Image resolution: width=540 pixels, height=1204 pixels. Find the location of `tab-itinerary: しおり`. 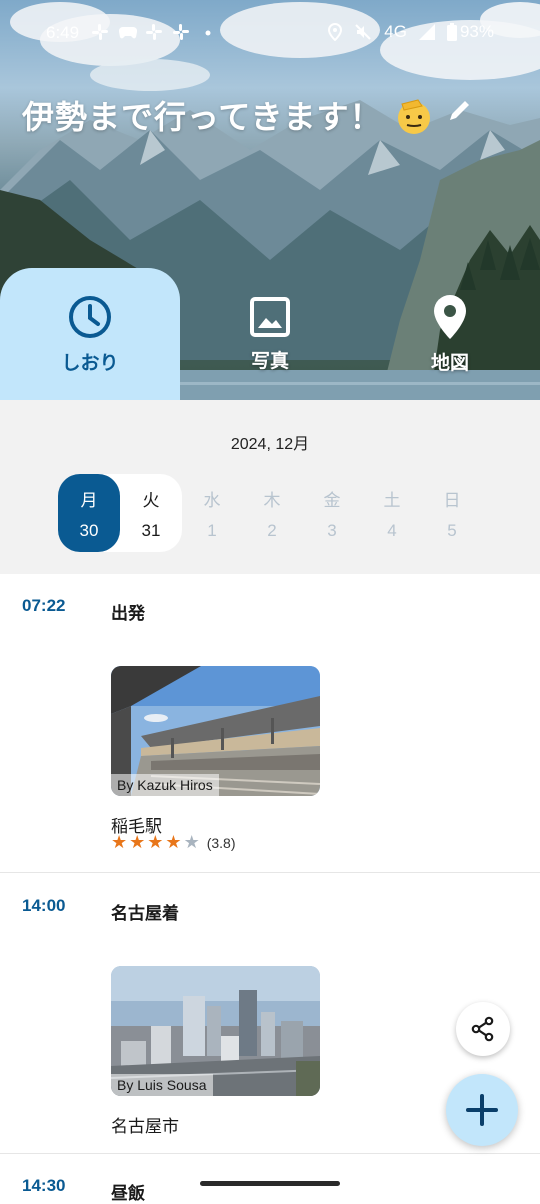

tab-itinerary: しおり is located at coordinates (90, 334).